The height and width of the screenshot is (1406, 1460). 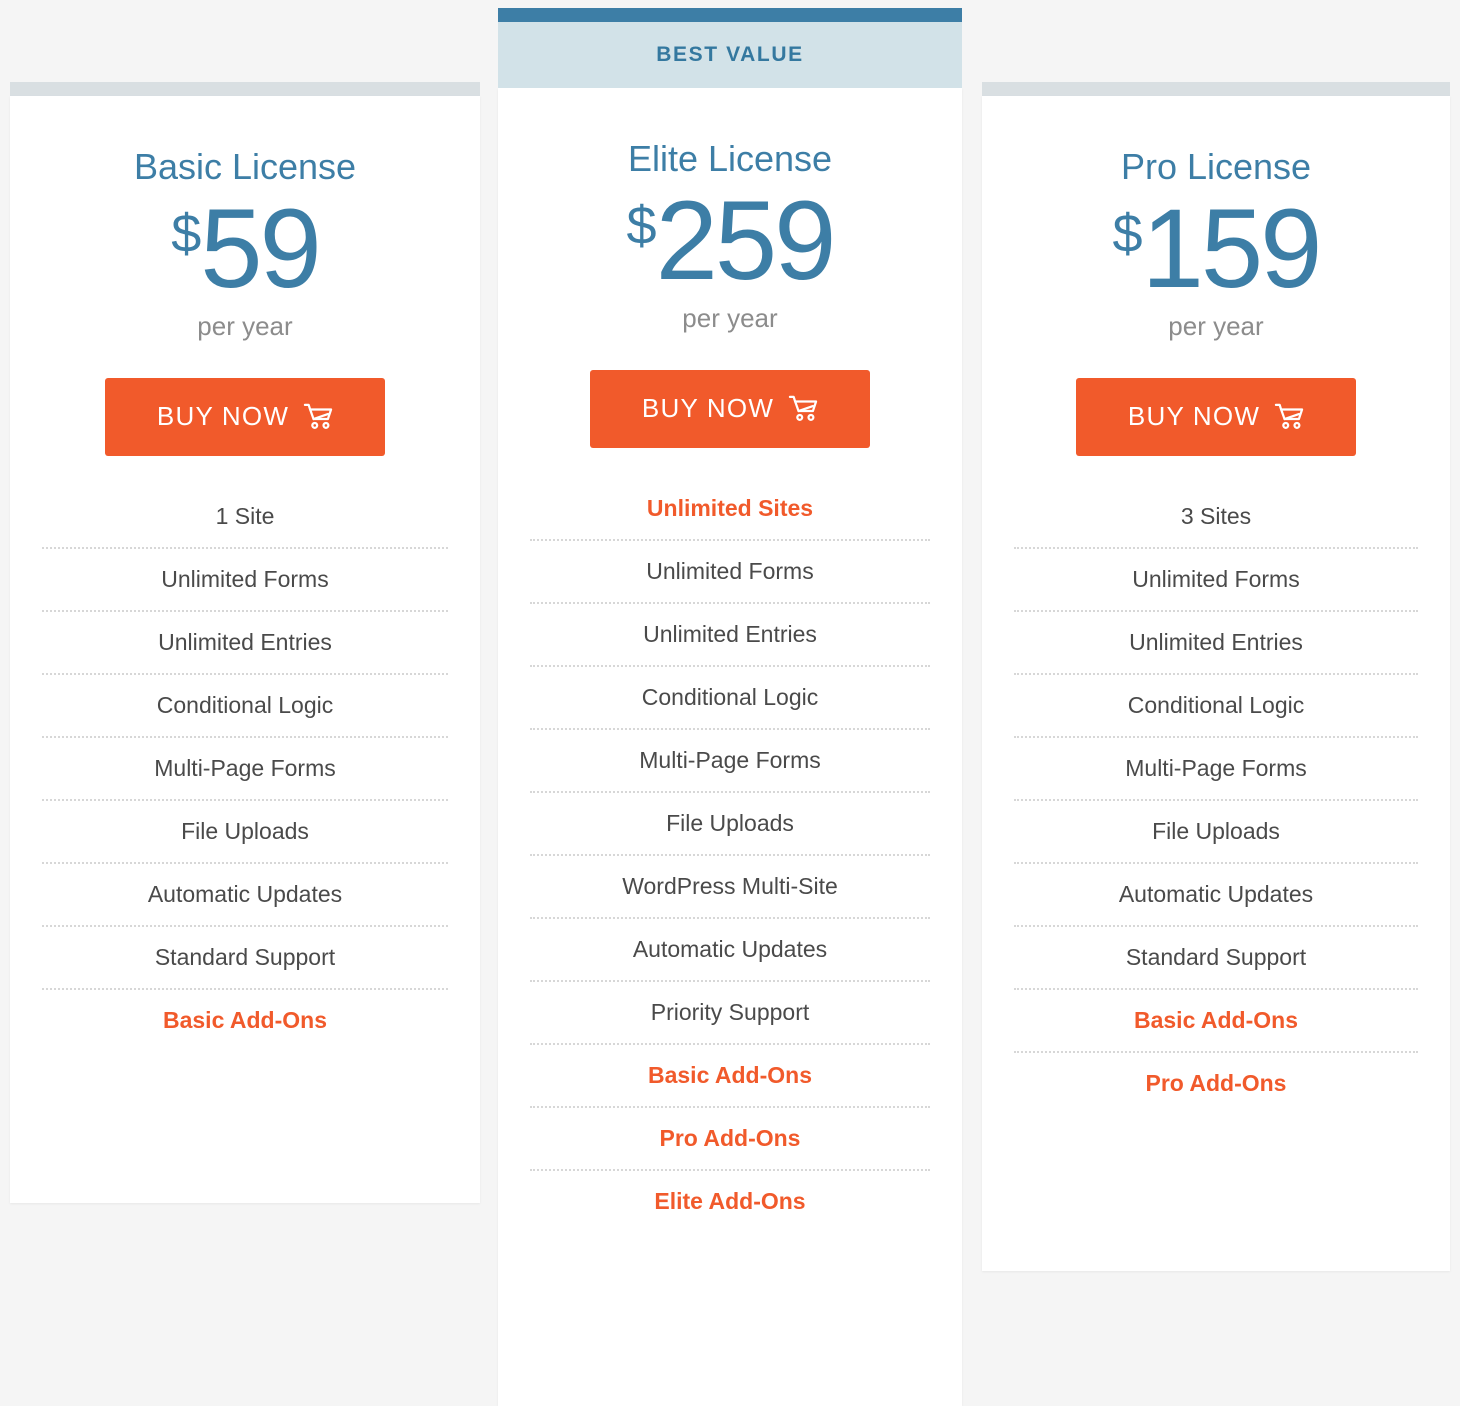 I want to click on best-value-badge: BEST VALUE, so click(x=730, y=55).